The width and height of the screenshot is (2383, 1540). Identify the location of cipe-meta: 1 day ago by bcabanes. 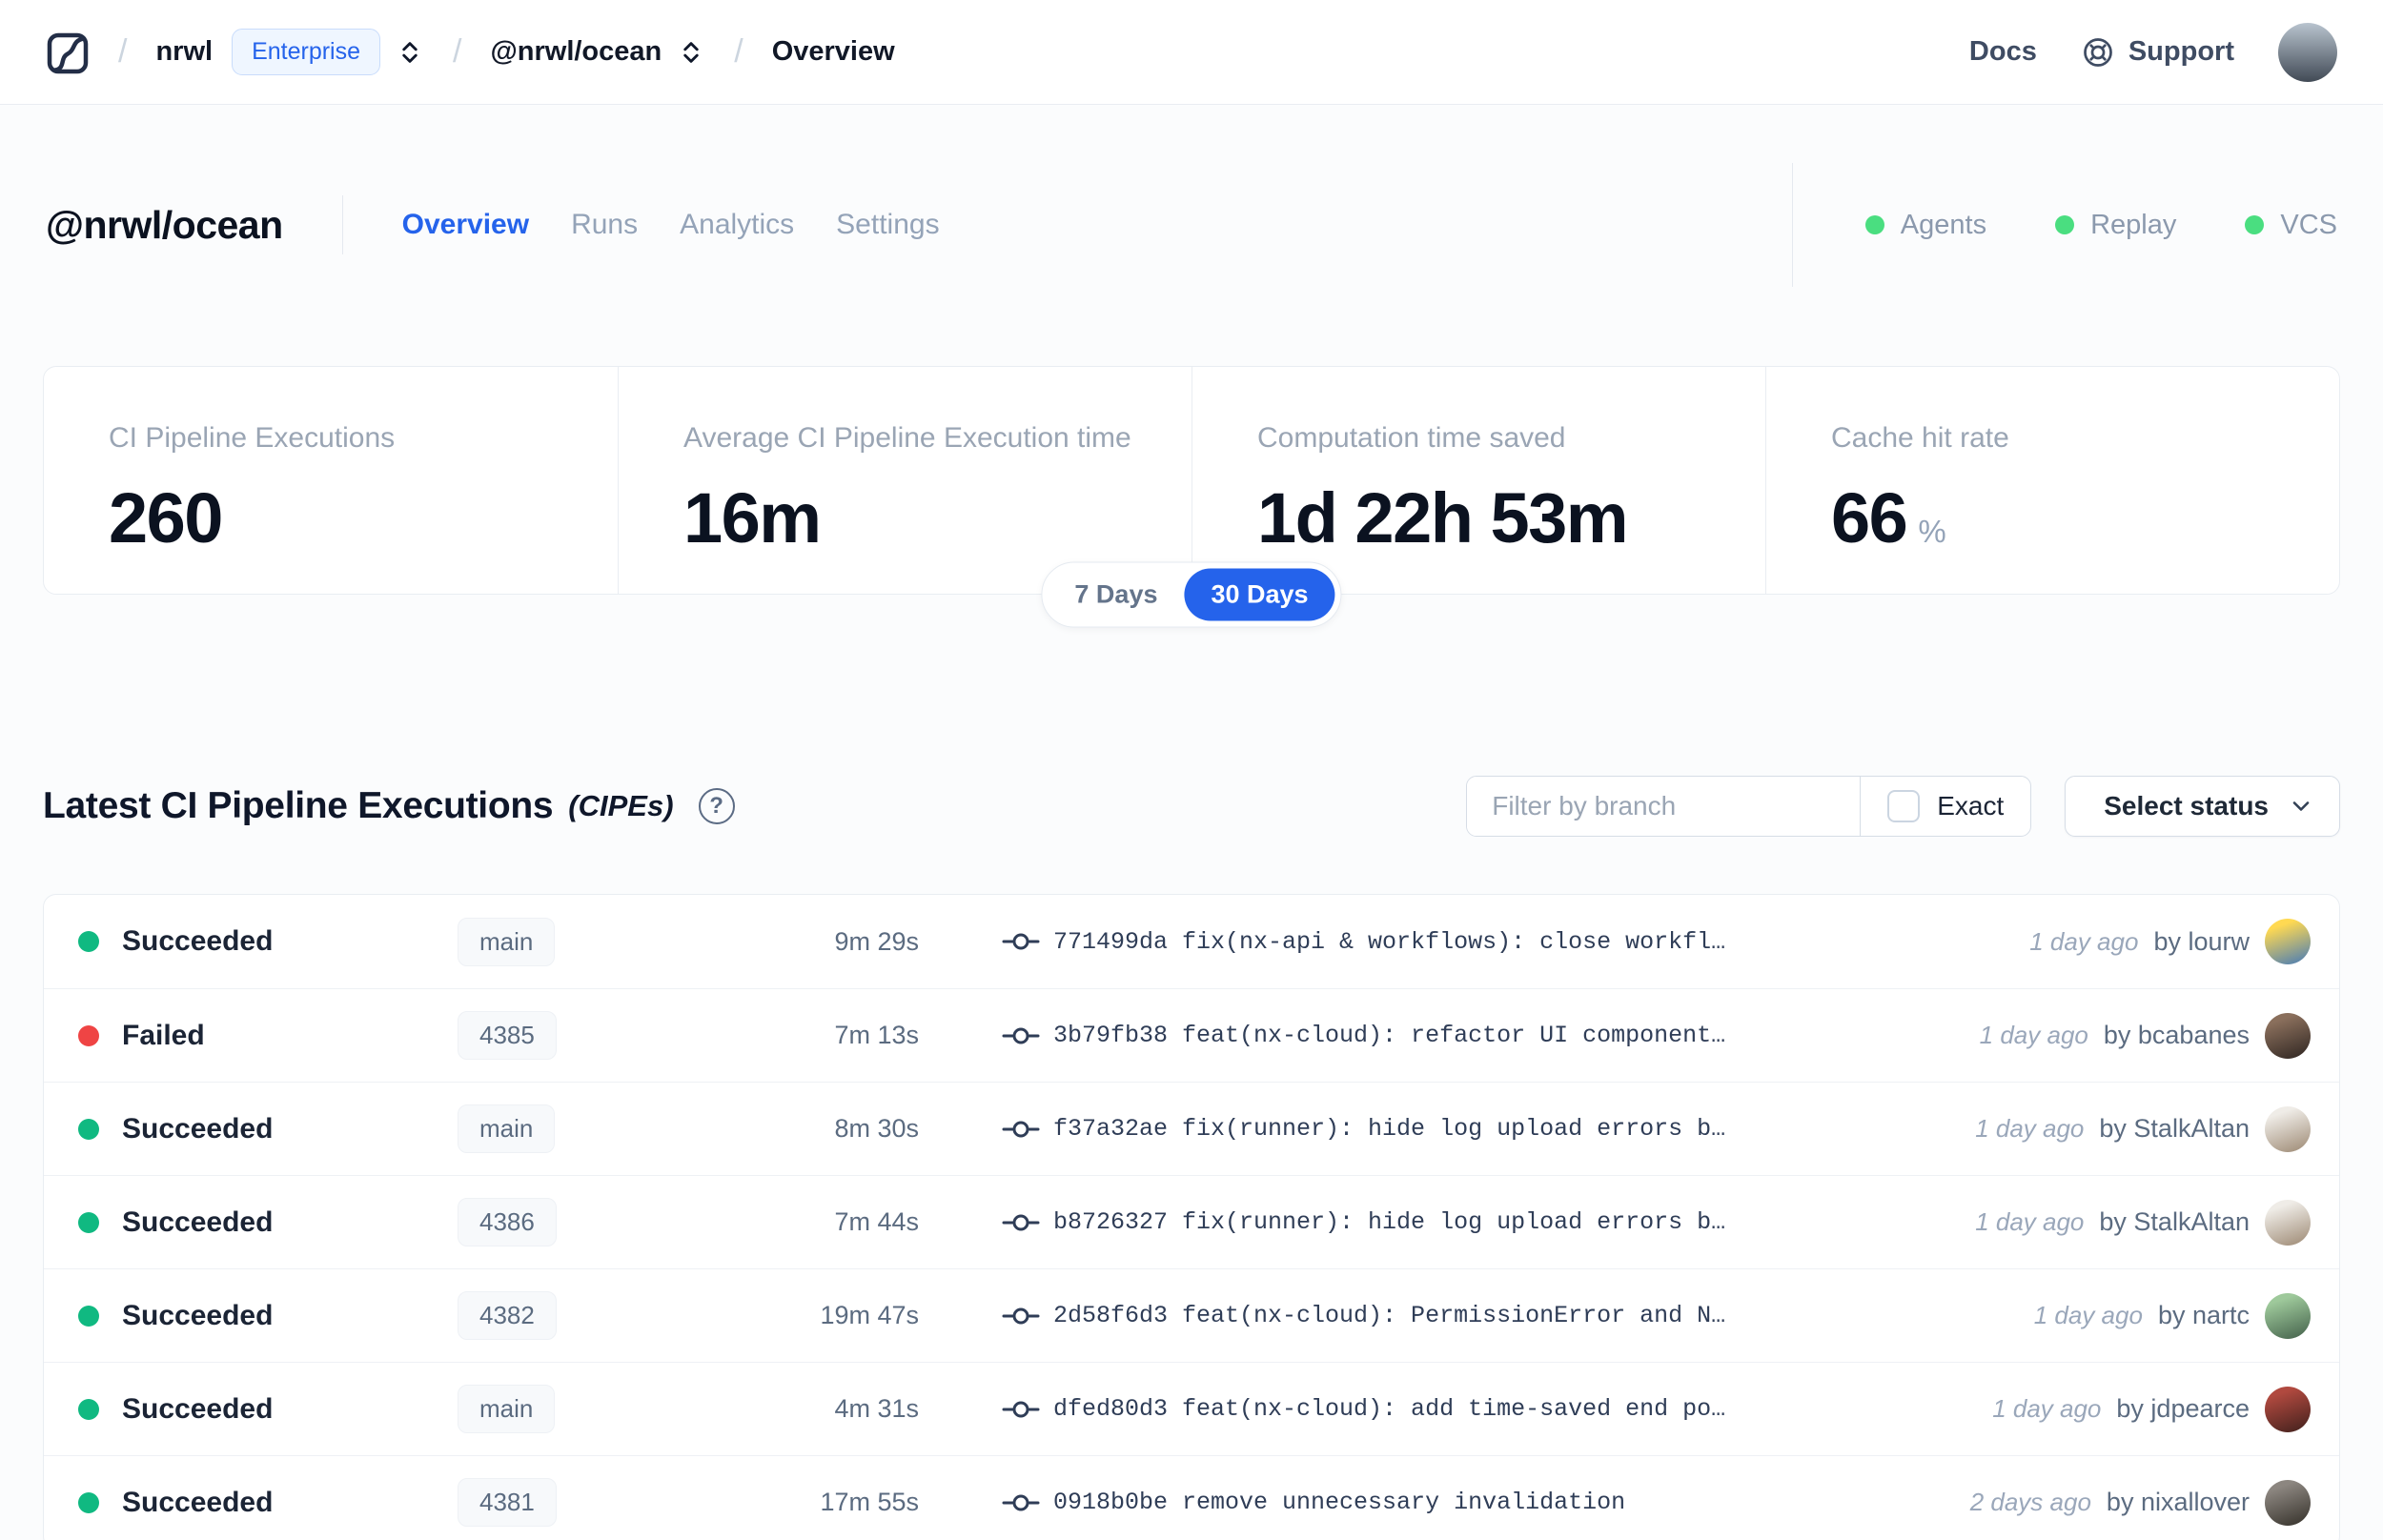
(2159, 1035).